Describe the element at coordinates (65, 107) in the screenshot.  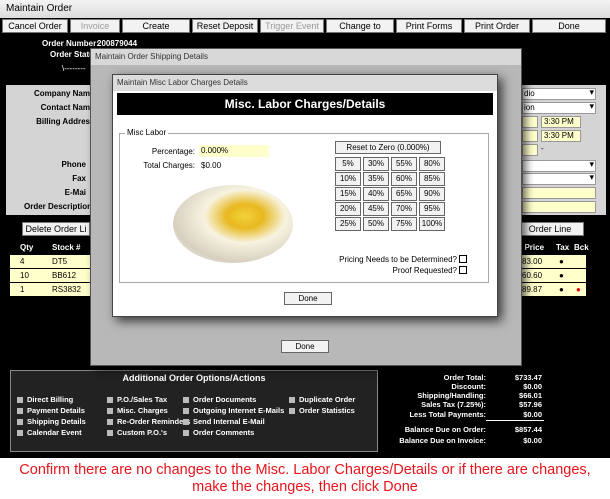
I see `contact-name-label: Contact Nam` at that location.